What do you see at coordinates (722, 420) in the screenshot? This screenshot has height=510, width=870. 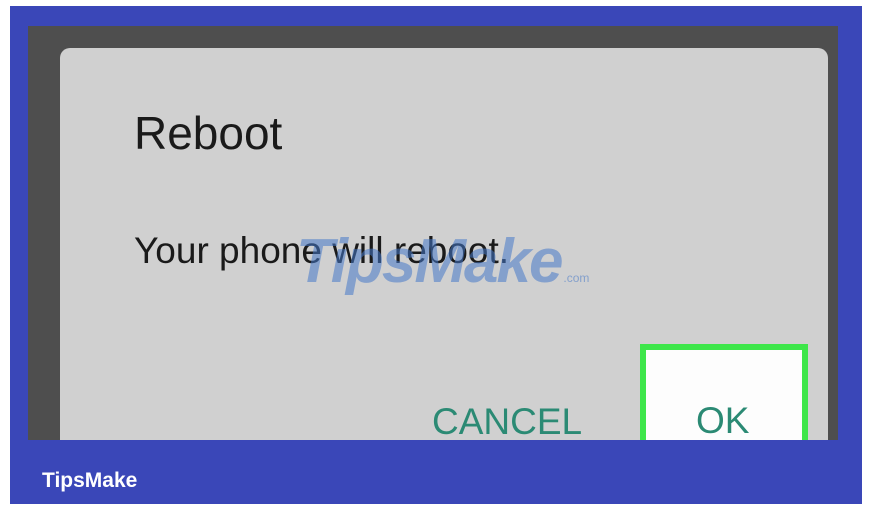 I see `ok-button: OK` at bounding box center [722, 420].